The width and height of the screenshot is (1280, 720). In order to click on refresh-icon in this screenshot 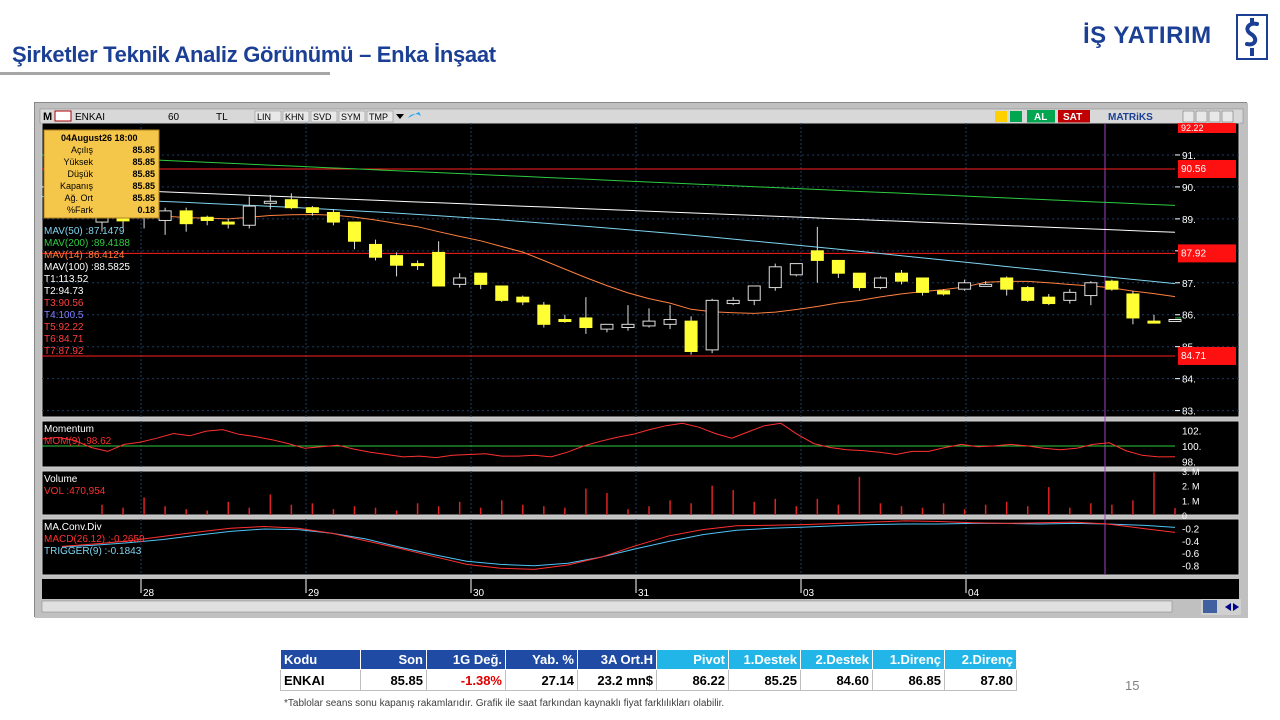, I will do `click(1210, 606)`.